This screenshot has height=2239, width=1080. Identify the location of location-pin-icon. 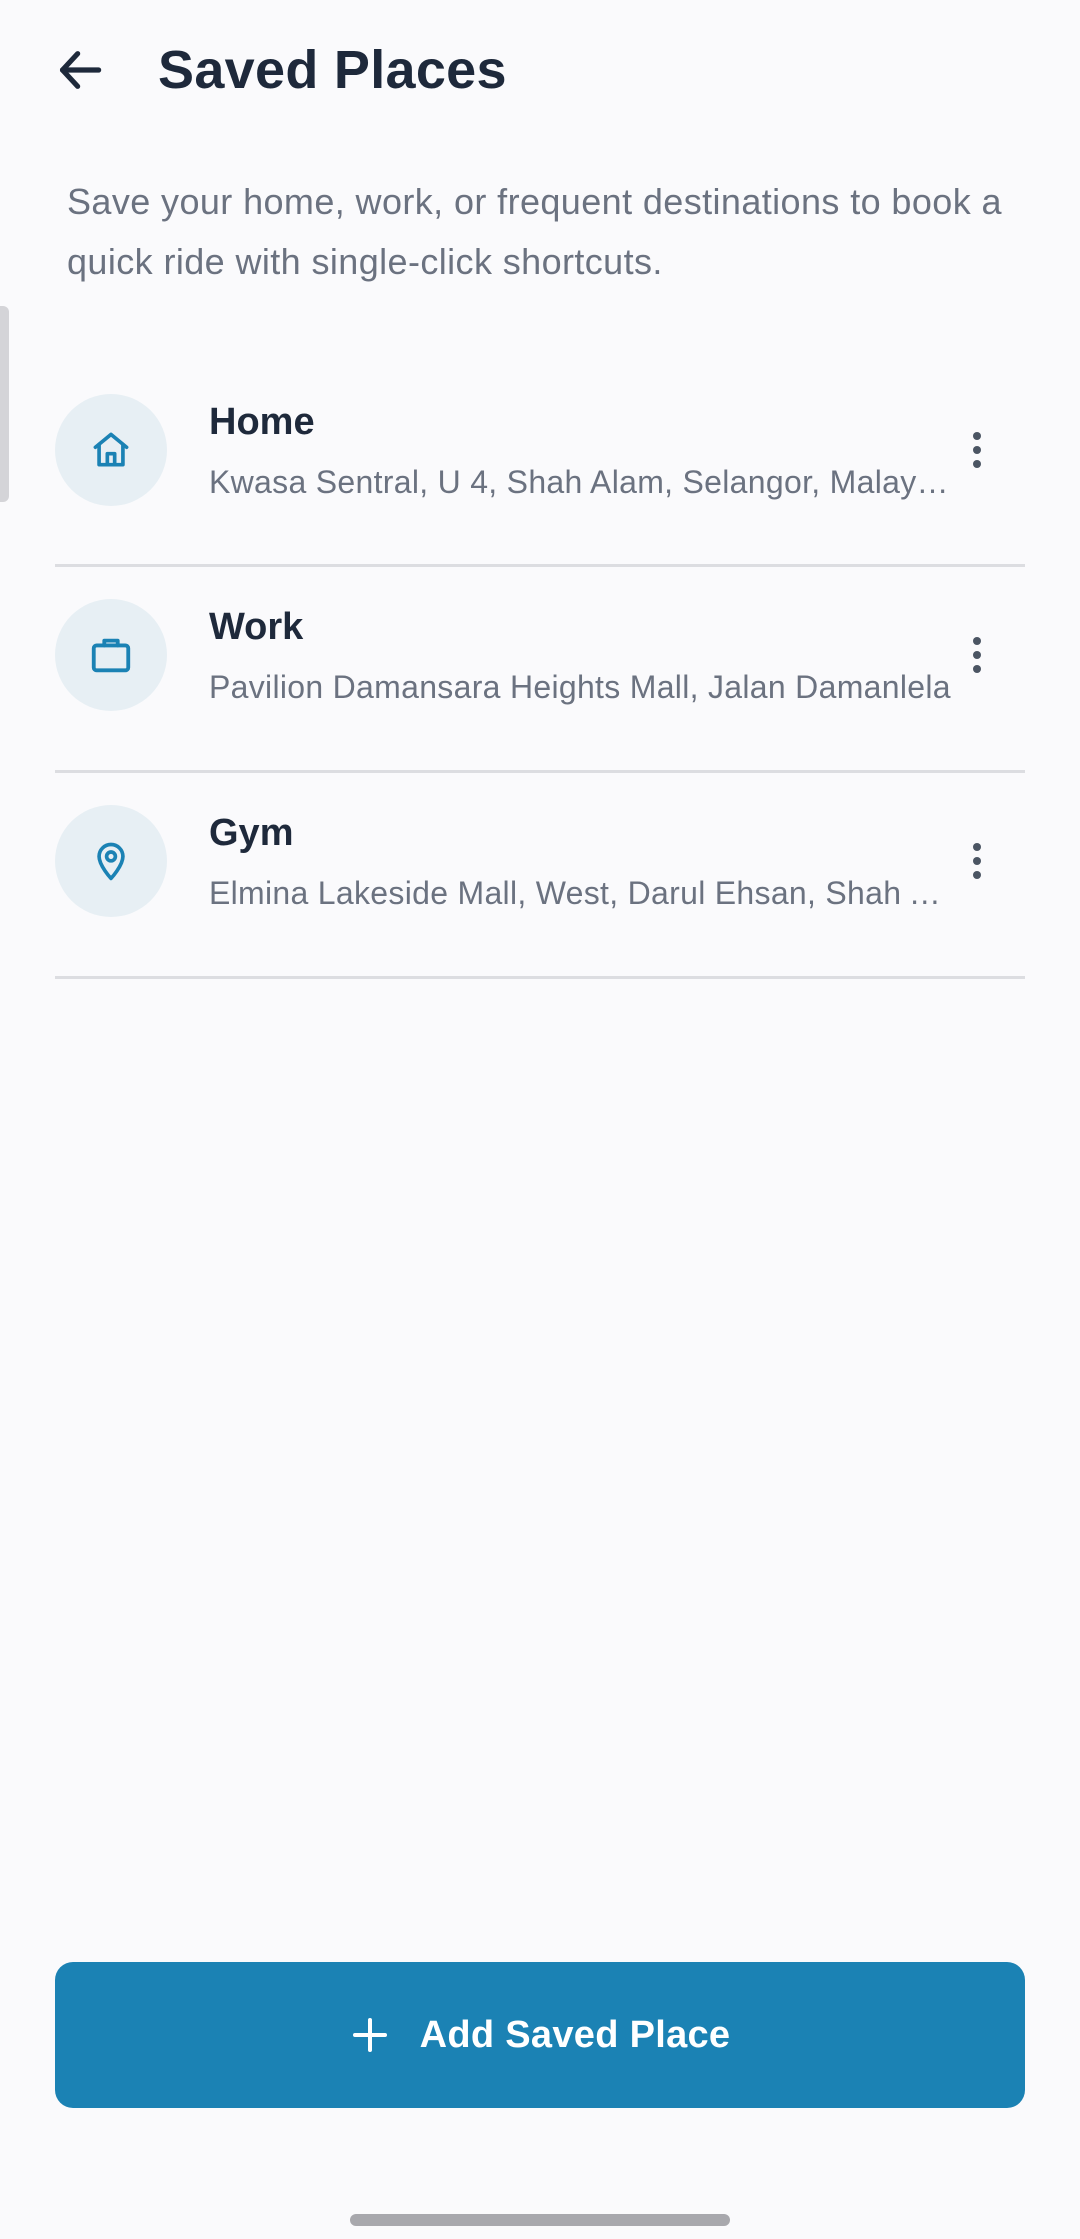
(111, 861).